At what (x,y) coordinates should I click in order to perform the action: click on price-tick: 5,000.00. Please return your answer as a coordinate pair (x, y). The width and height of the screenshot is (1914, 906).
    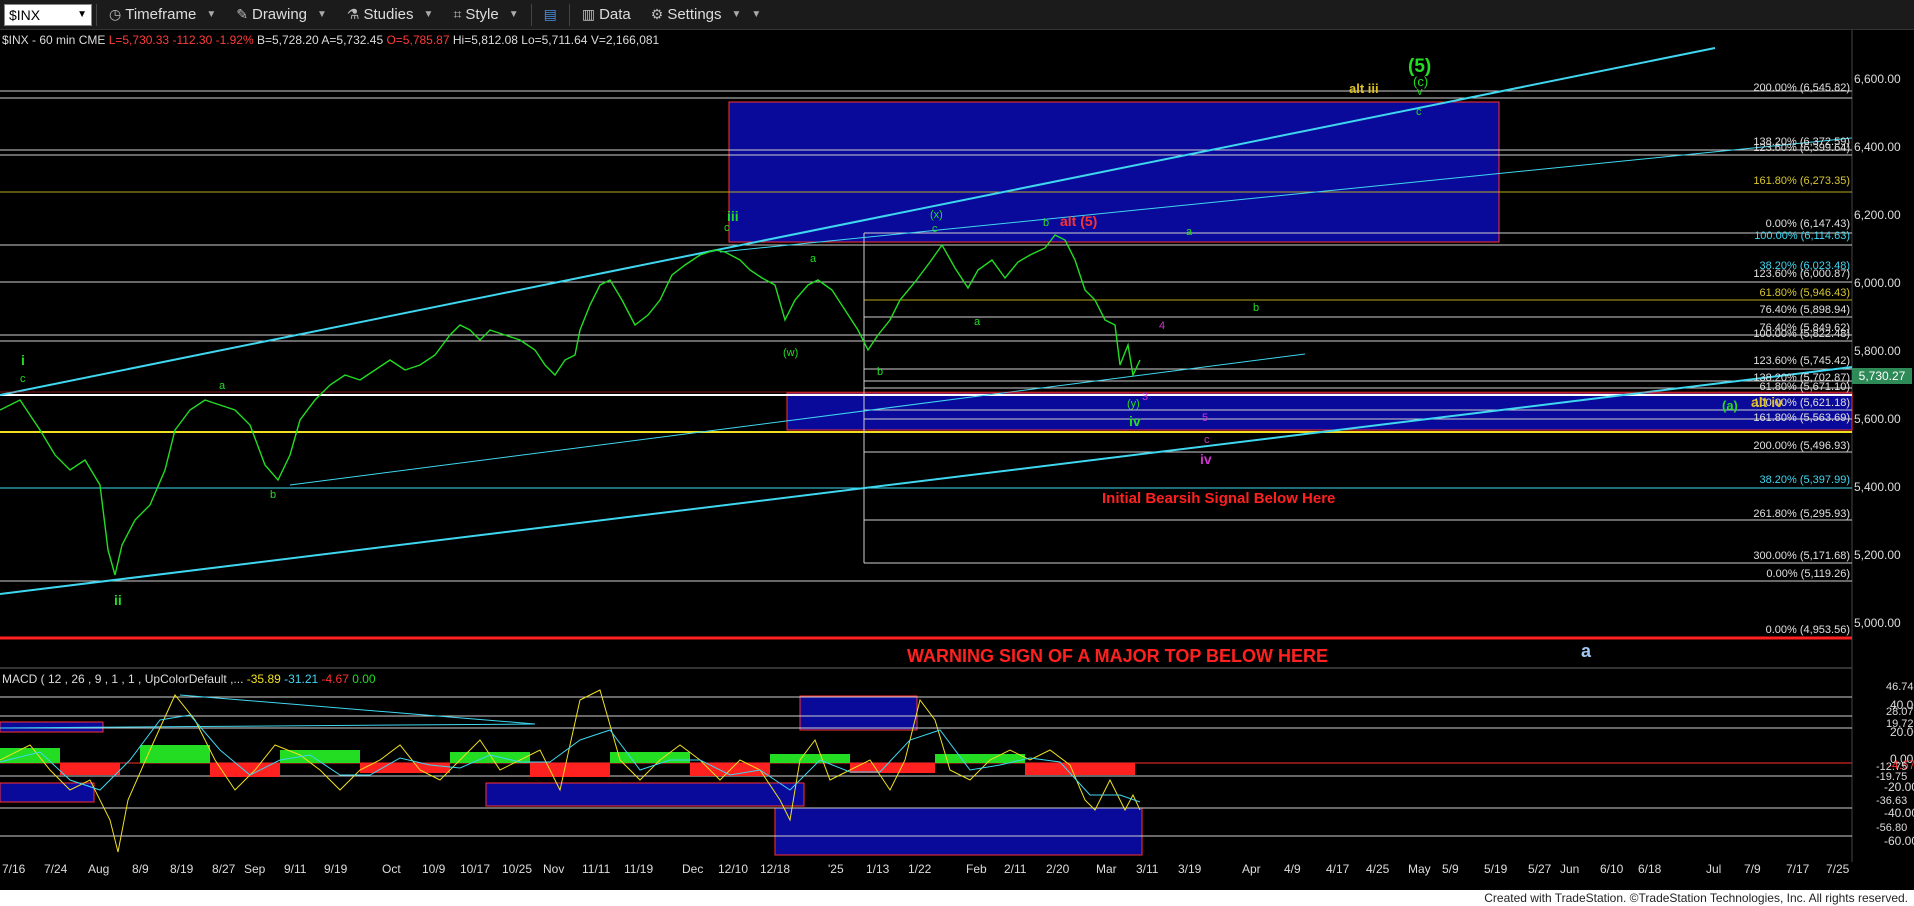
    Looking at the image, I should click on (1877, 623).